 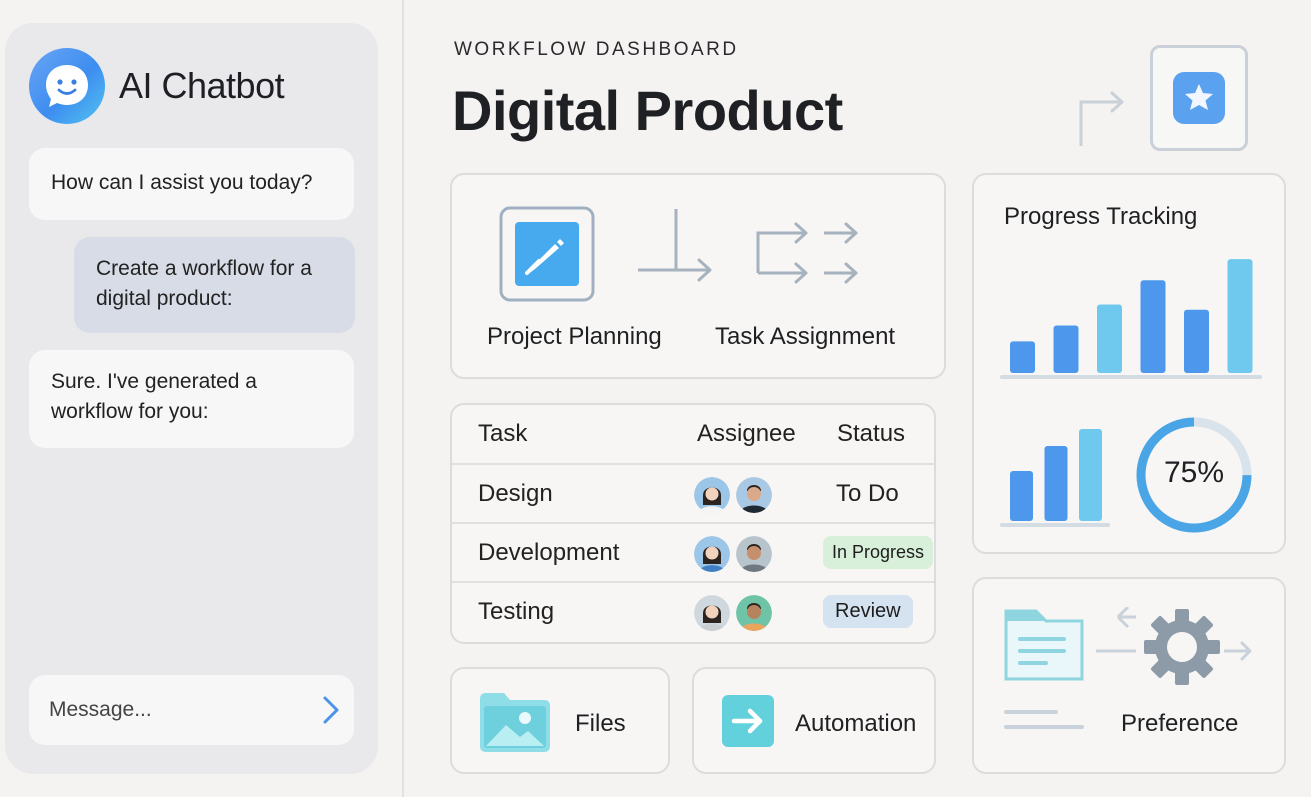 I want to click on task-name: Design, so click(x=515, y=493).